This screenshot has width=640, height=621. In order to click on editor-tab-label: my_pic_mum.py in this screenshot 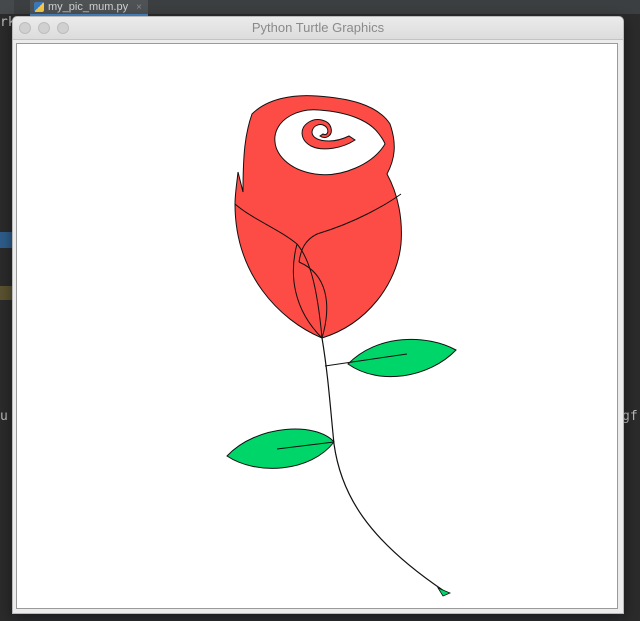, I will do `click(88, 6)`.